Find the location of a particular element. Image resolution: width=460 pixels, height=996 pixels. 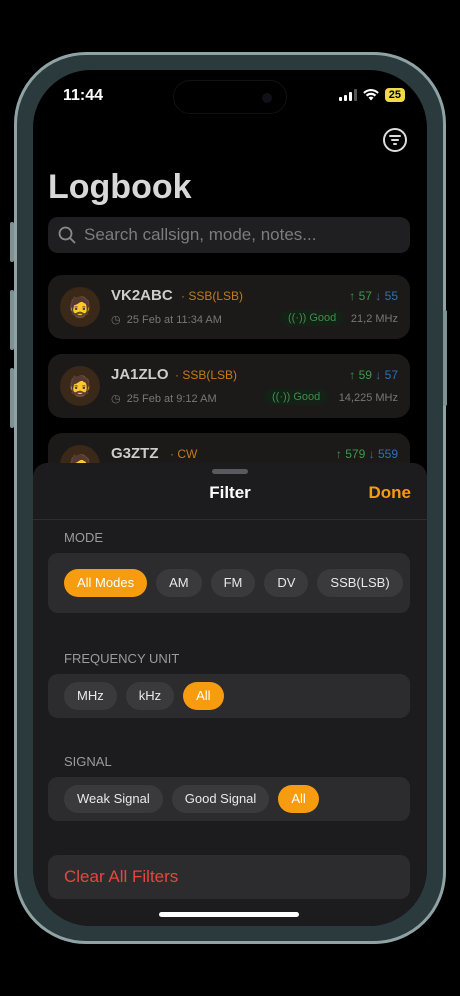

status-icons: 25 is located at coordinates (371, 95).